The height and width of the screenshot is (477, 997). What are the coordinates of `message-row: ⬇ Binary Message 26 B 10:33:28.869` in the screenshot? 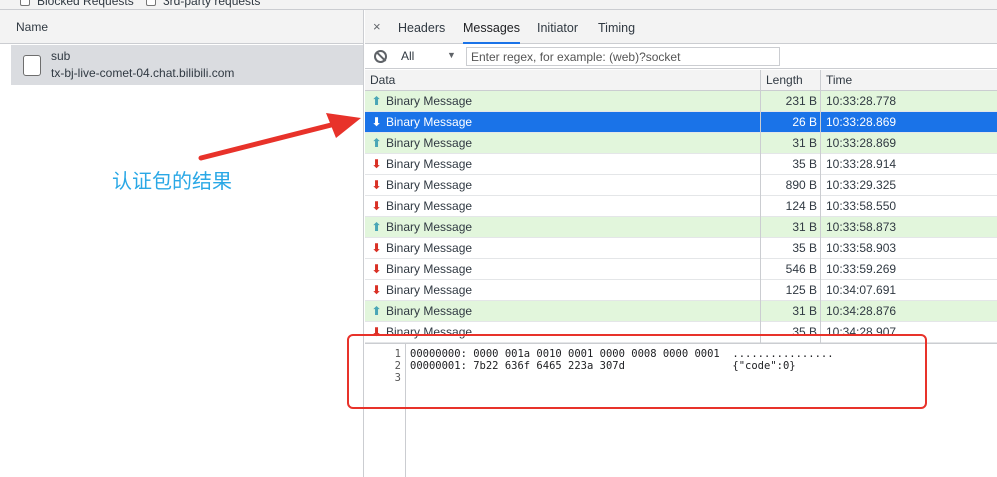 It's located at (681, 122).